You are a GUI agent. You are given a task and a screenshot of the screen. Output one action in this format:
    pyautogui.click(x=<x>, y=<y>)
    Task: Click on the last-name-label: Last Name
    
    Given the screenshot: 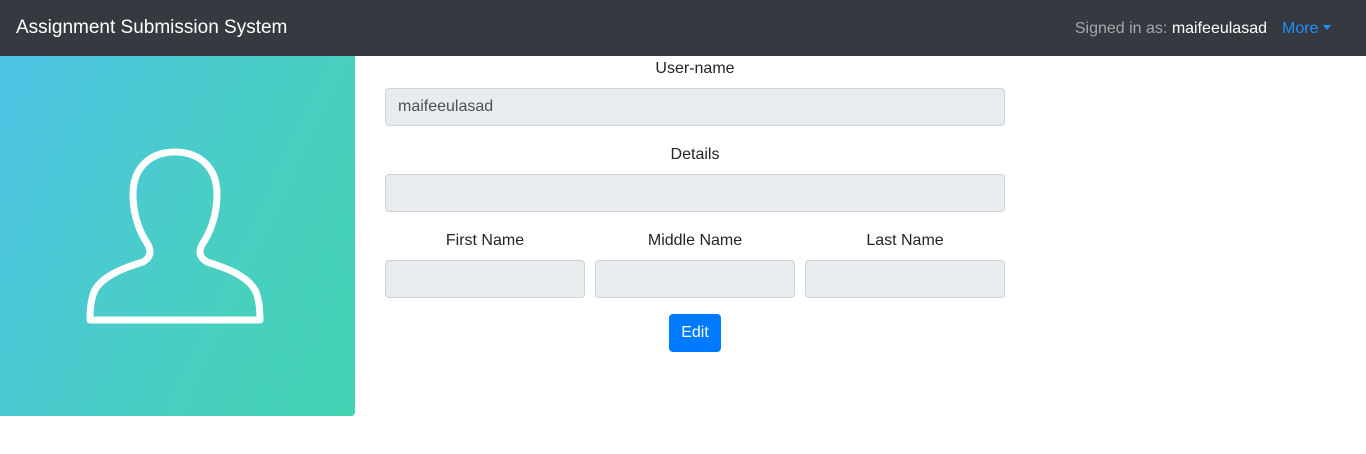 What is the action you would take?
    pyautogui.click(x=905, y=240)
    